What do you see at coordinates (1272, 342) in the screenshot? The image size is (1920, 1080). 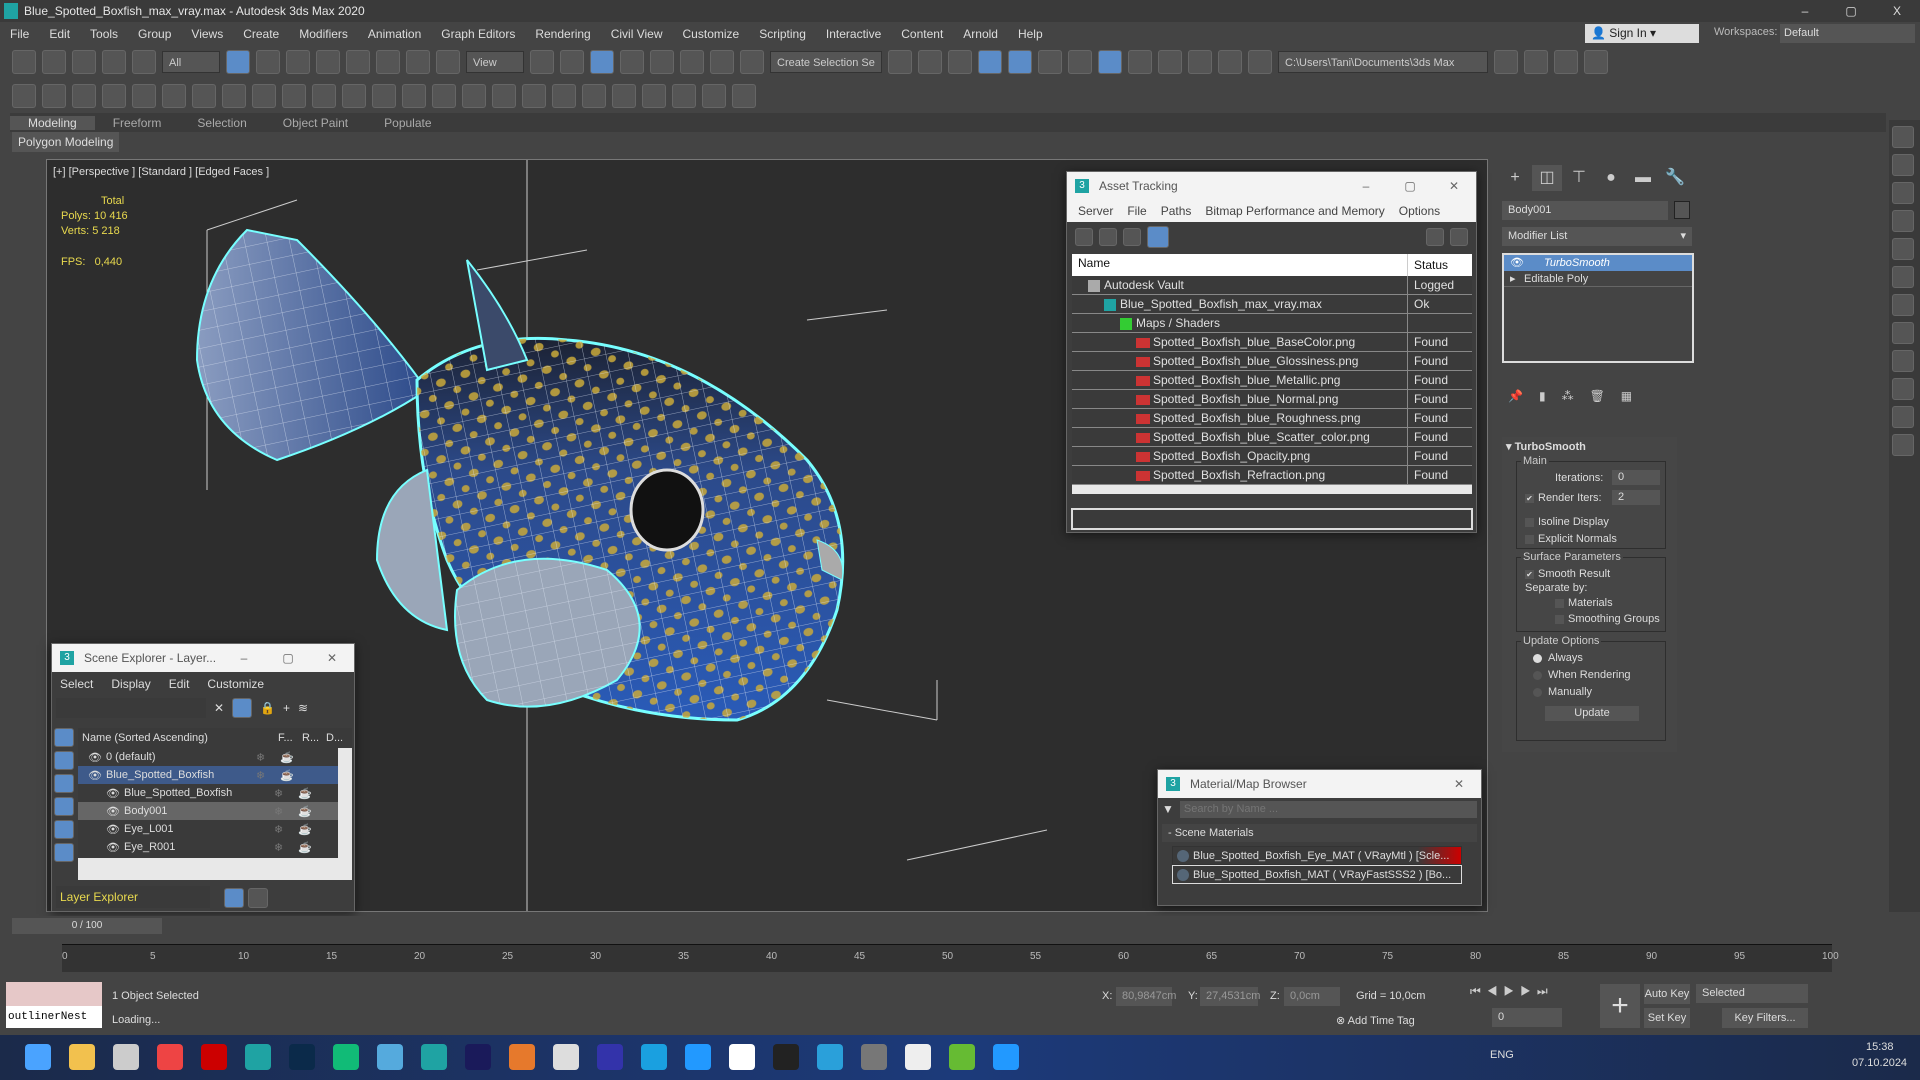 I see `asset-row: Spotted_Boxfish_blue_BaseColor.png Found` at bounding box center [1272, 342].